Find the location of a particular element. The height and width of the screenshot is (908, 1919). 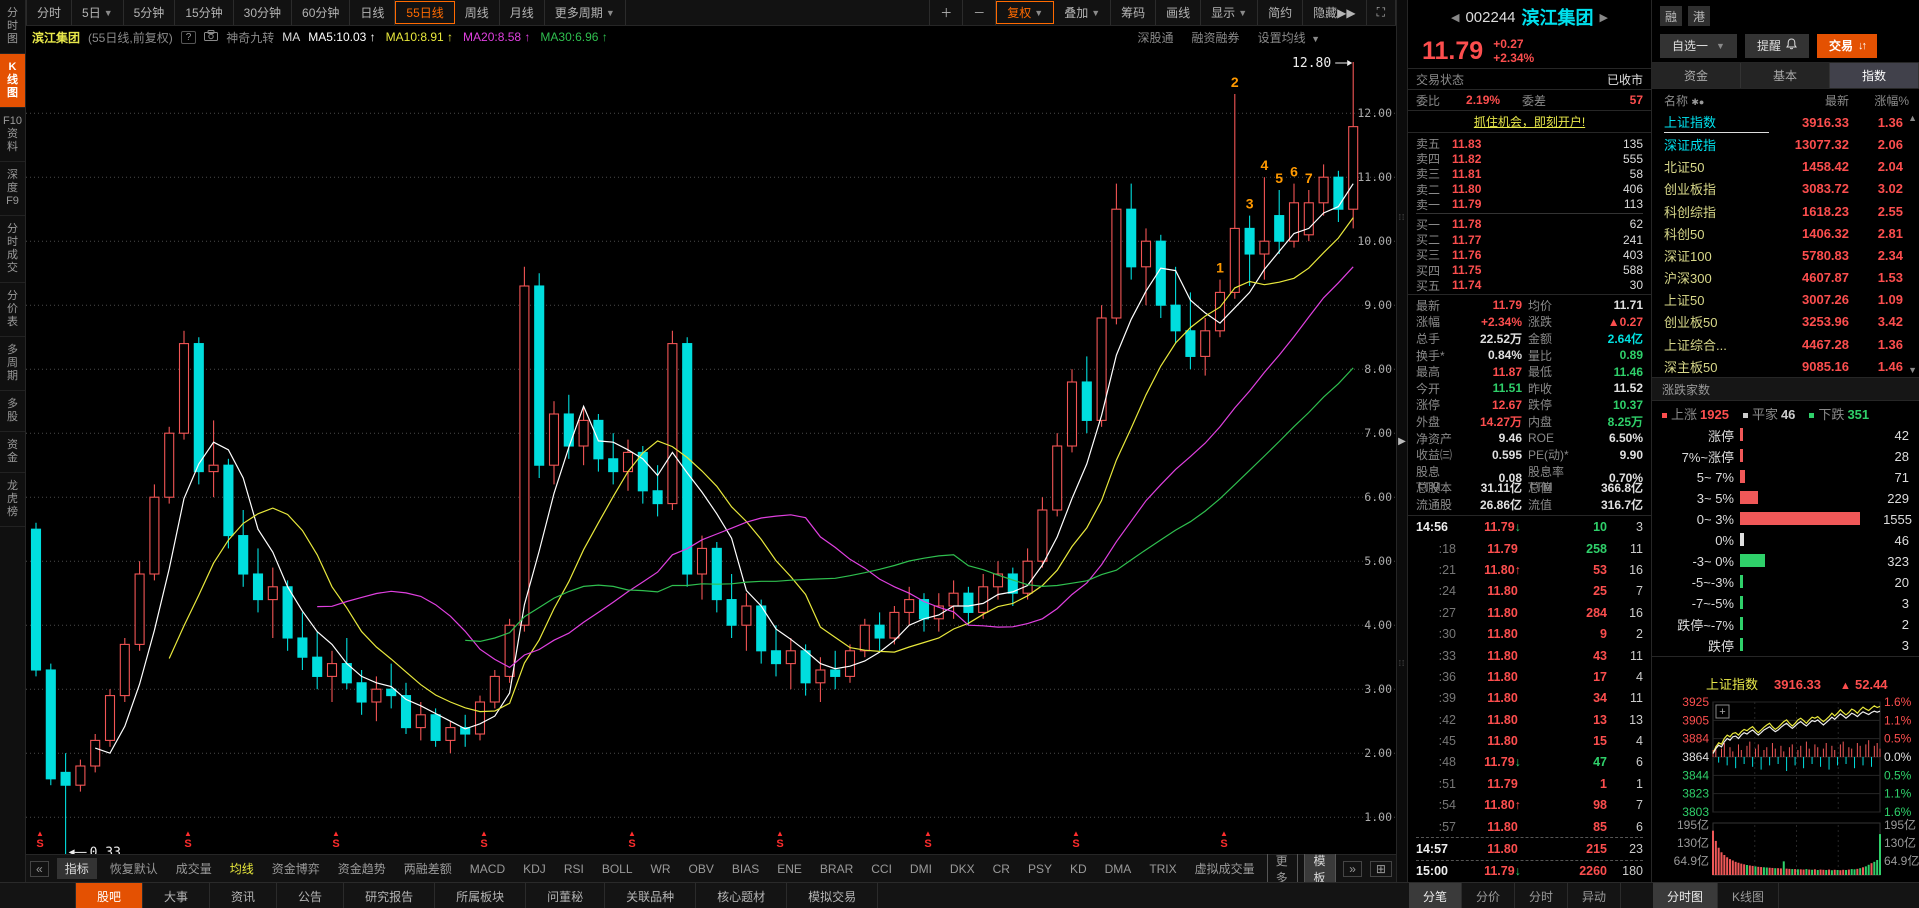

index-row-科创综指: 科创综指 1618.23 2.55 is located at coordinates (1785, 211).